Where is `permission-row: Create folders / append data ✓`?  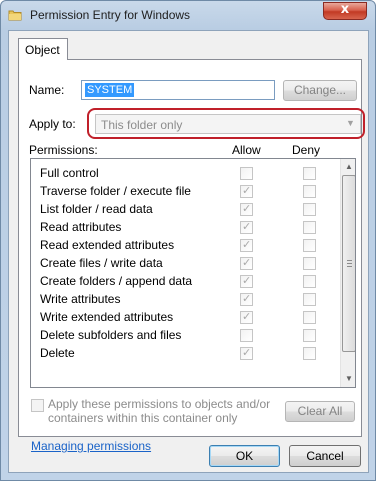
permission-row: Create folders / append data ✓ is located at coordinates (185, 282).